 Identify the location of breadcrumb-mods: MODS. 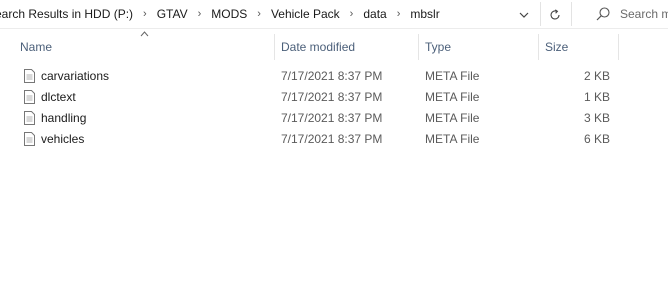
(229, 14).